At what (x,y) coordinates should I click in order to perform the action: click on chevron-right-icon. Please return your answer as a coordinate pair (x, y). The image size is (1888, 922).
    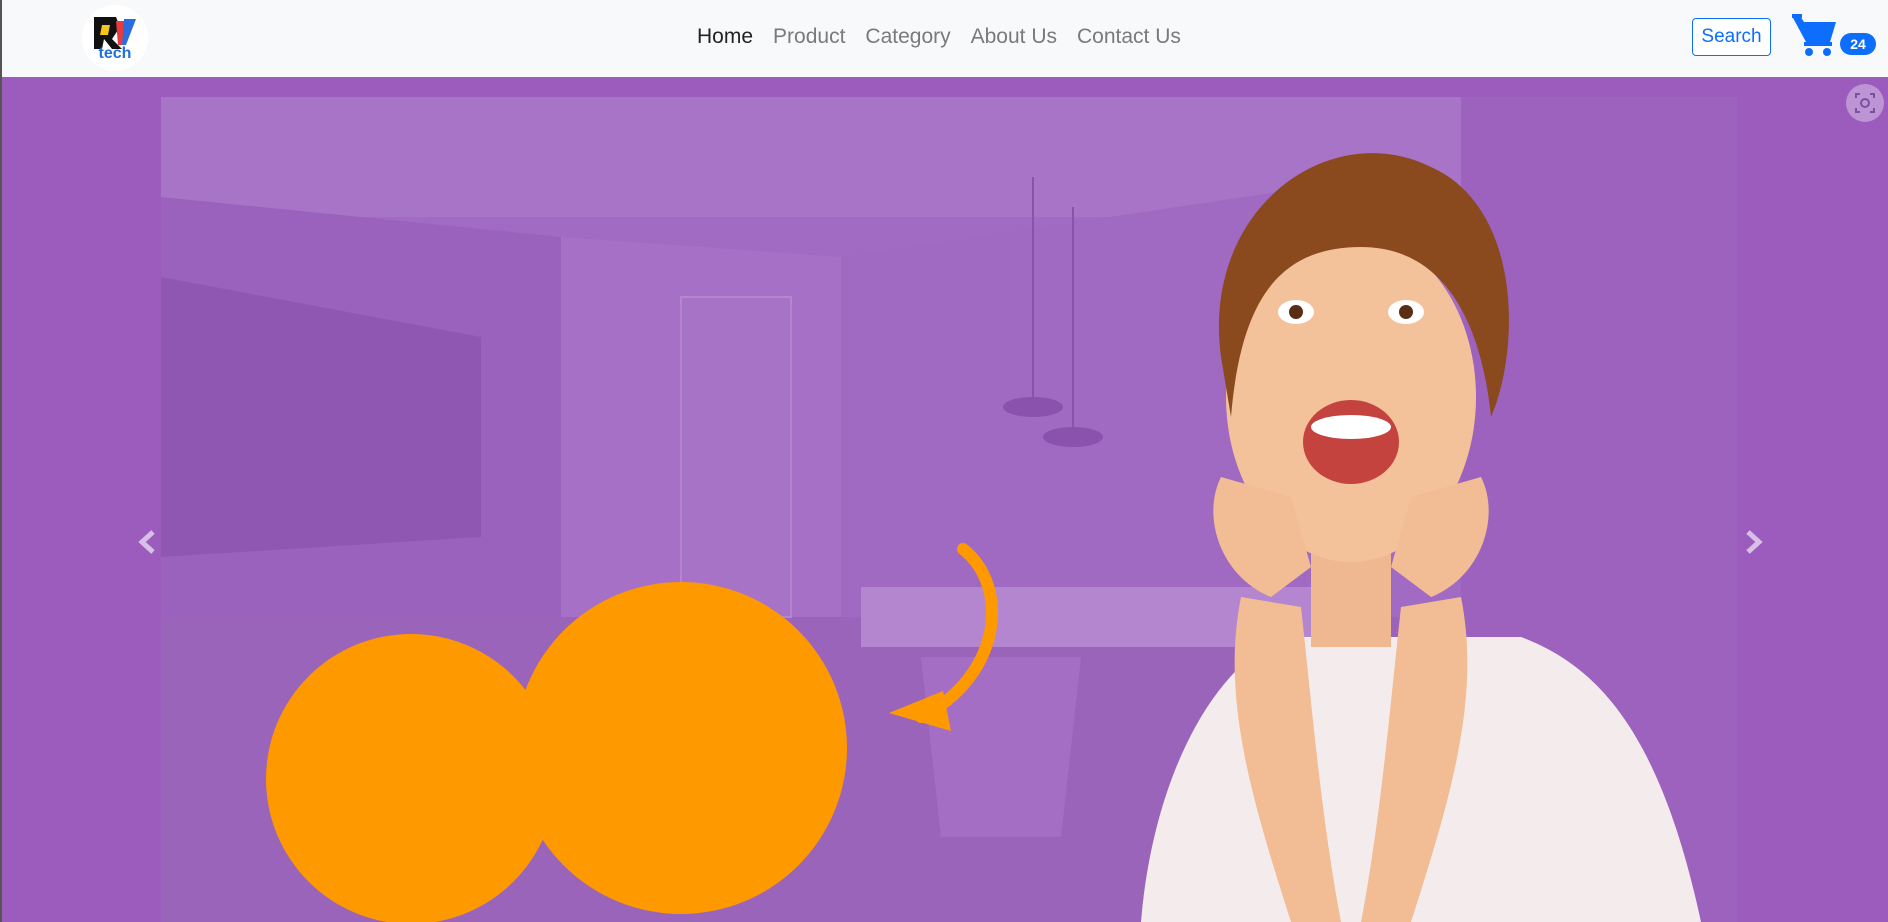
    Looking at the image, I should click on (1754, 542).